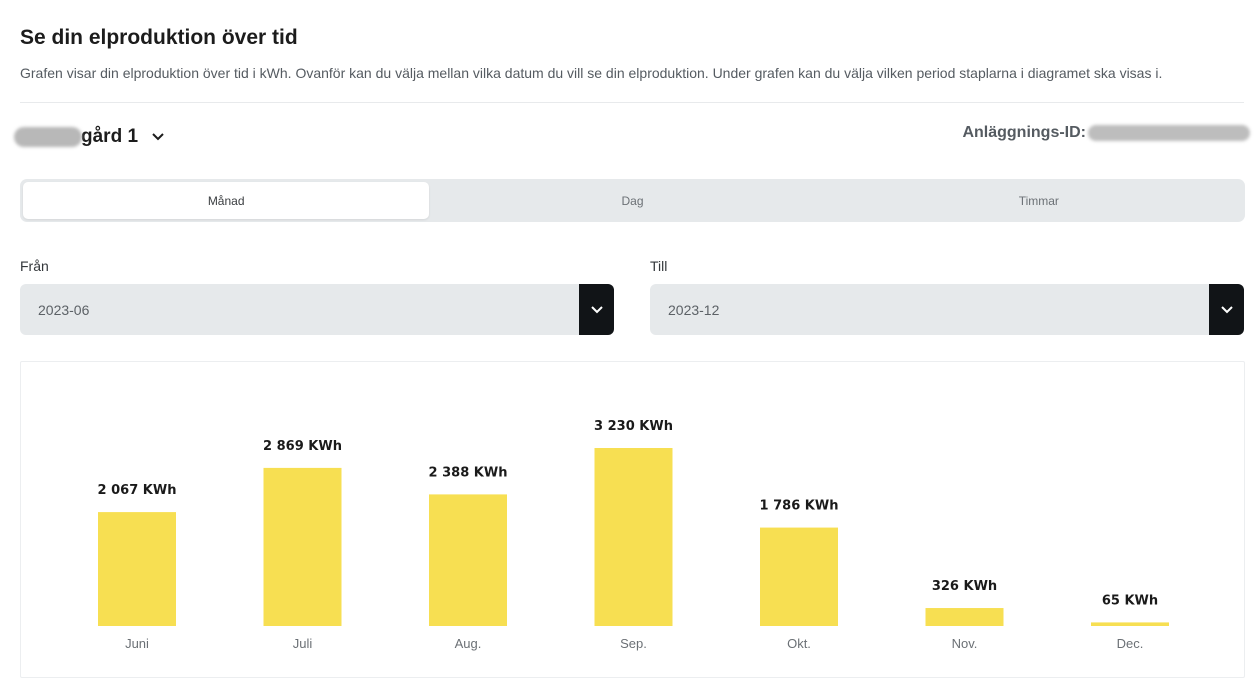  What do you see at coordinates (226, 200) in the screenshot?
I see `tab-manad: Månad` at bounding box center [226, 200].